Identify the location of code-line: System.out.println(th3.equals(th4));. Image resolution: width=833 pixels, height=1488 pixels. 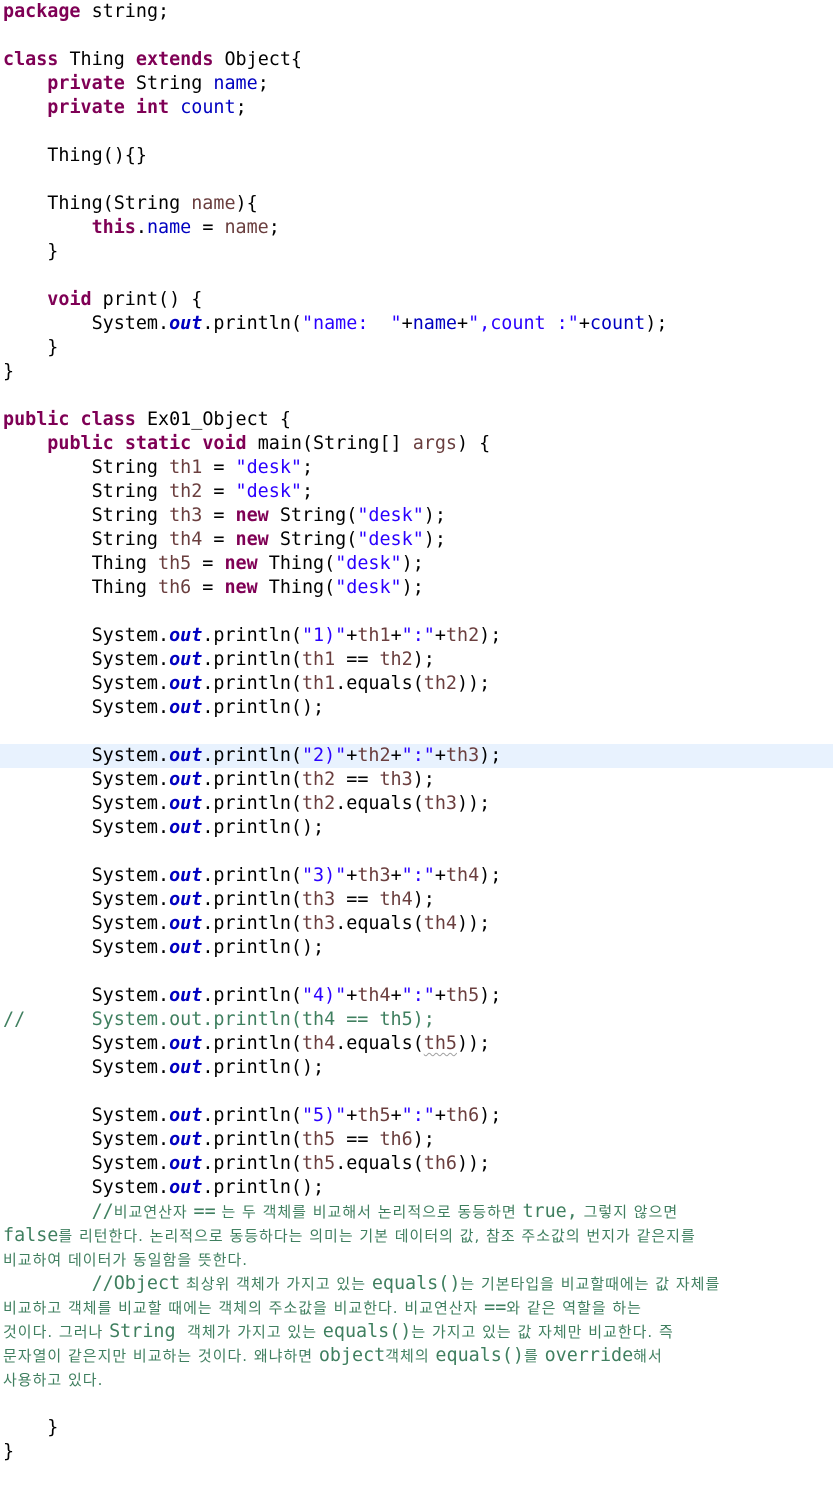
(416, 924).